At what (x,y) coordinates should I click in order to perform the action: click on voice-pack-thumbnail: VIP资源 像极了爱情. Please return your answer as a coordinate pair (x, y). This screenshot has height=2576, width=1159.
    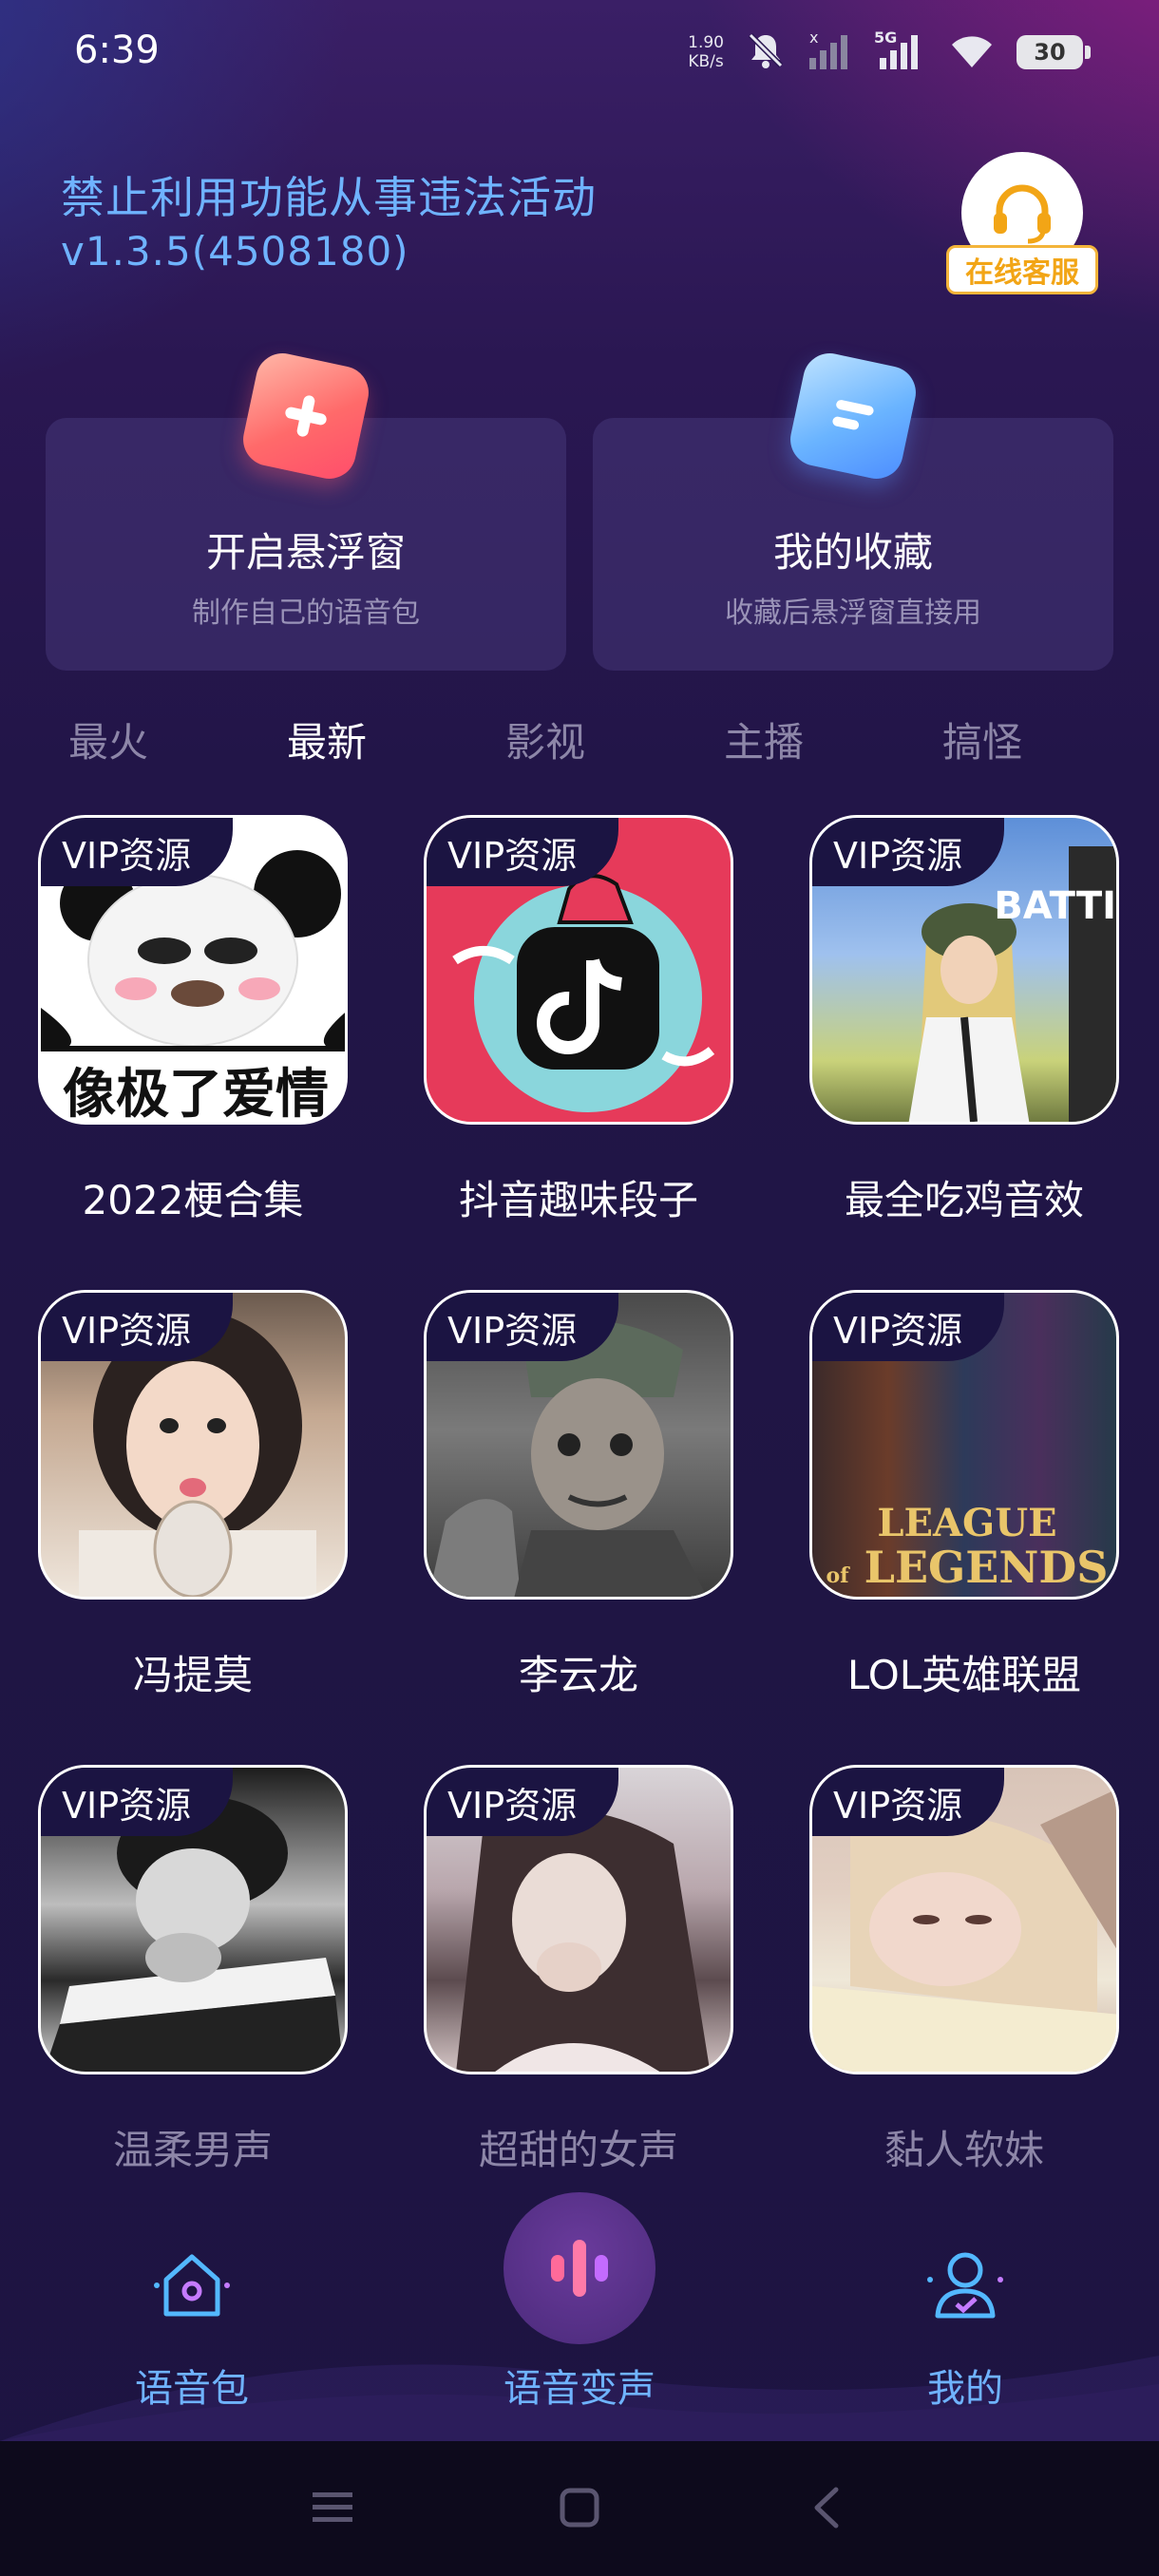
    Looking at the image, I should click on (193, 970).